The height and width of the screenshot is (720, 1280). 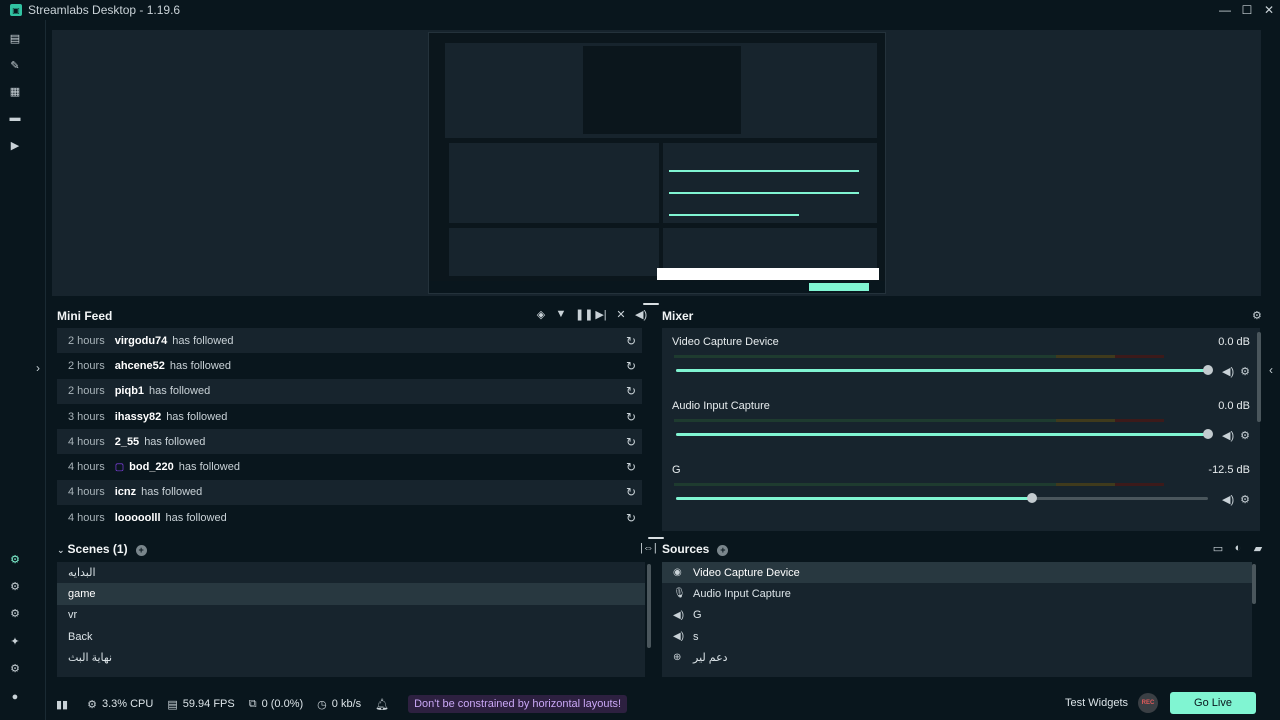 I want to click on add-group-icon: ▭, so click(x=1218, y=548).